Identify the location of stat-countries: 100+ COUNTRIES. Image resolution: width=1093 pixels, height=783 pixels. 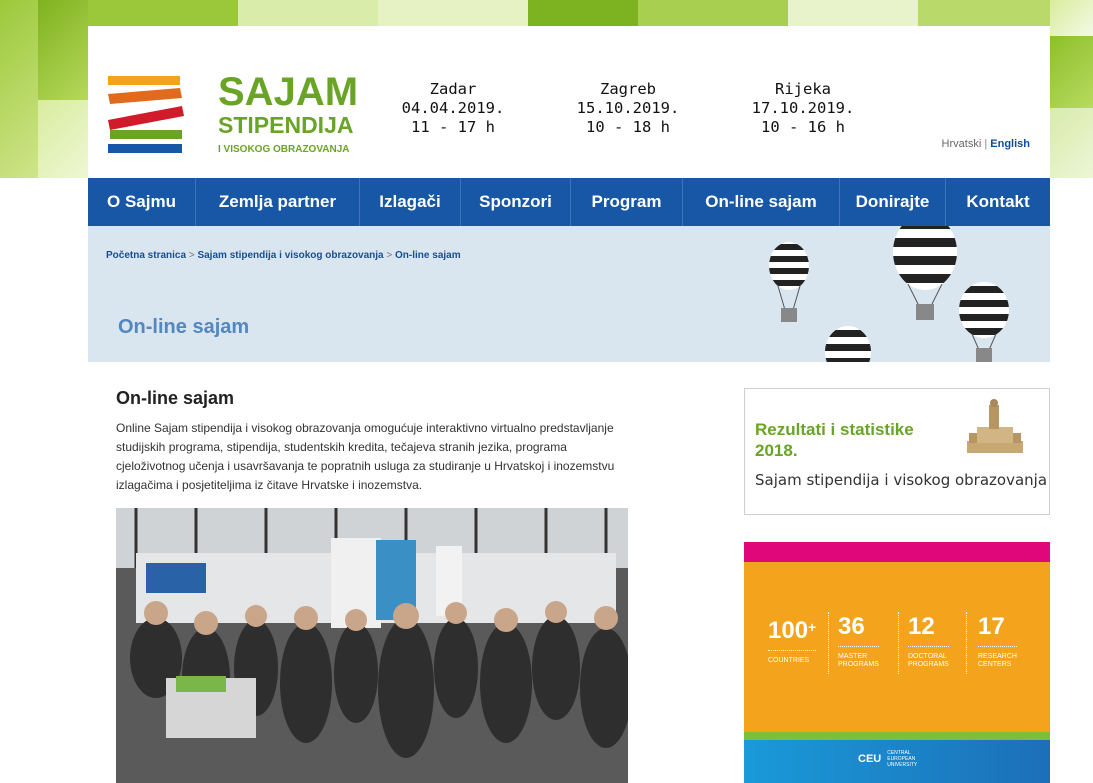
(792, 639).